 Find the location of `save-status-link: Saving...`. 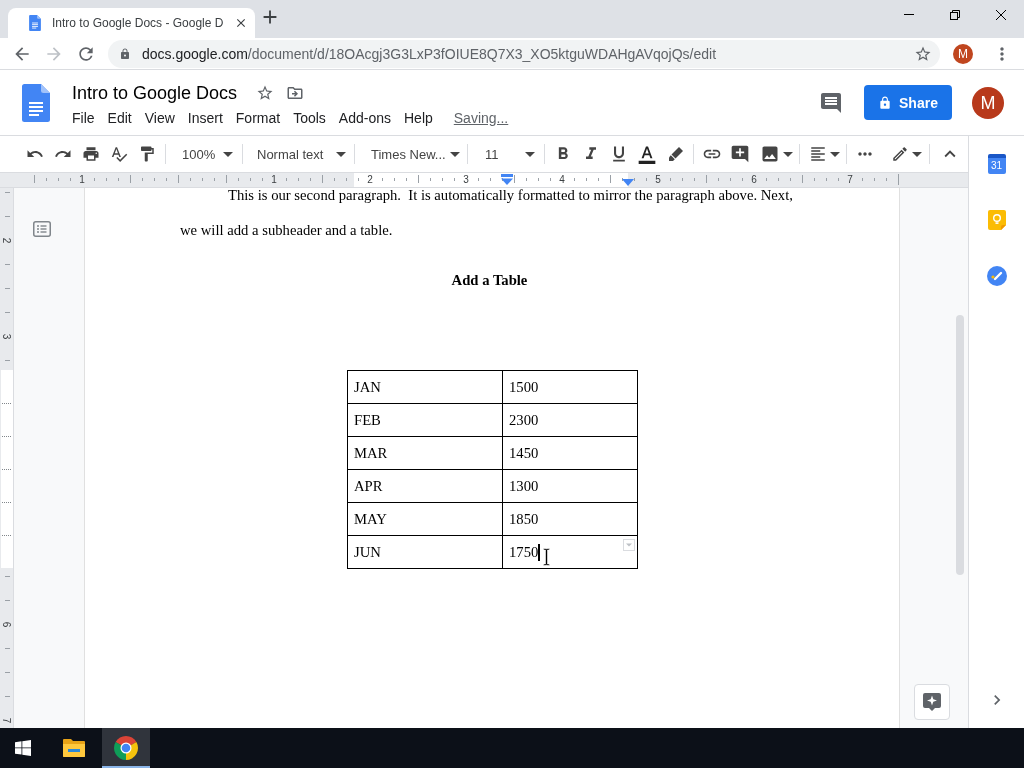

save-status-link: Saving... is located at coordinates (481, 118).